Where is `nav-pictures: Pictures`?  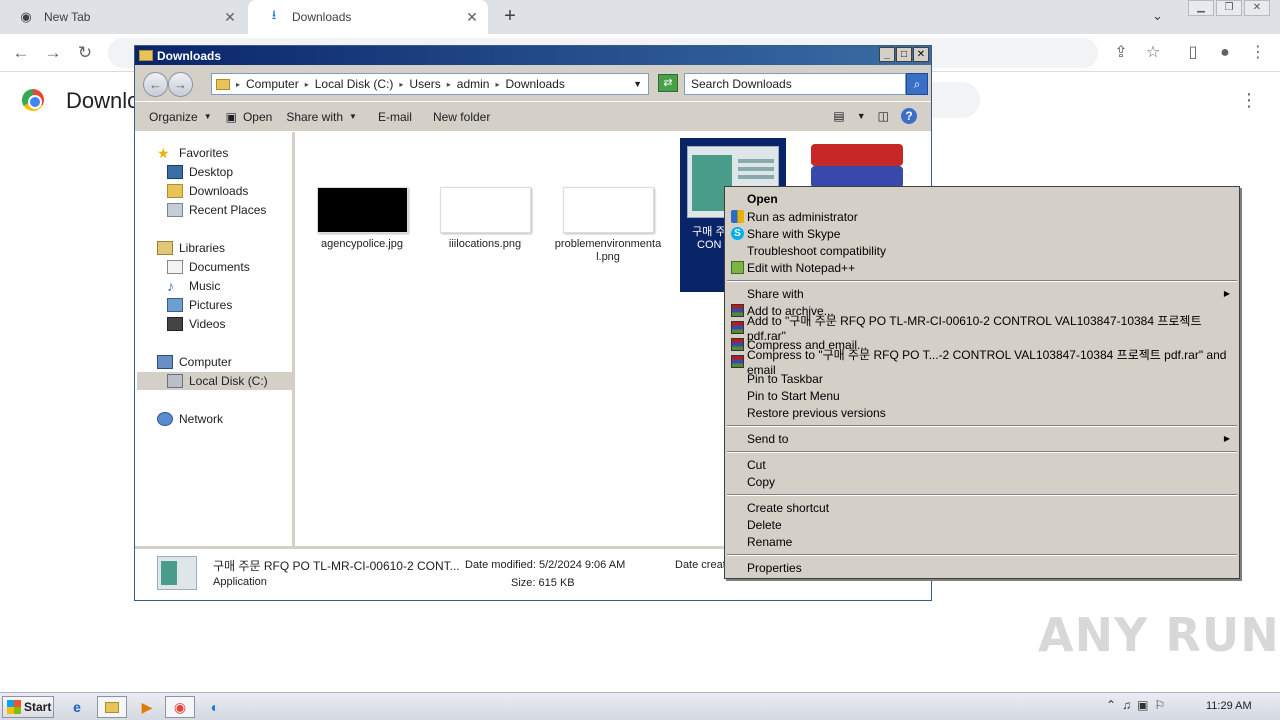
nav-pictures: Pictures is located at coordinates (199, 305).